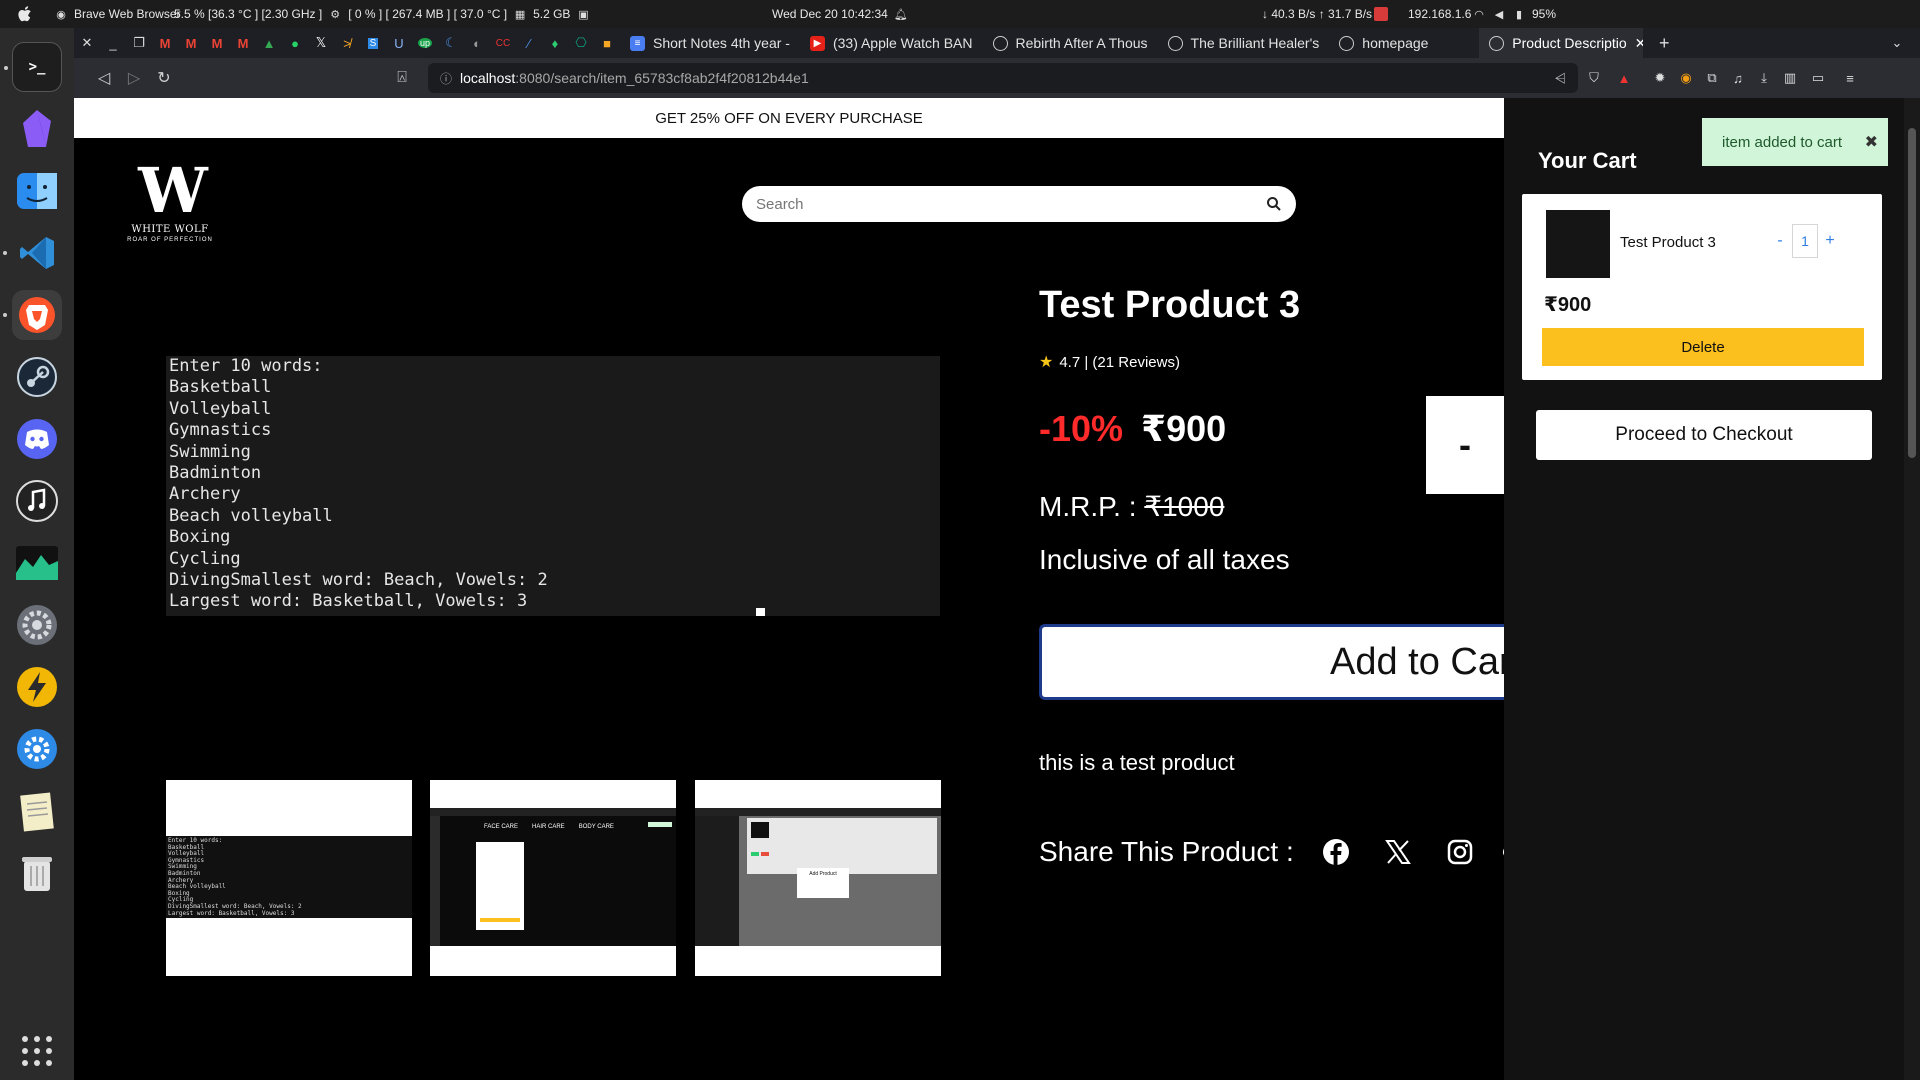 This screenshot has width=1920, height=1080. What do you see at coordinates (269, 43) in the screenshot?
I see `pinned-tab-drive: ▲` at bounding box center [269, 43].